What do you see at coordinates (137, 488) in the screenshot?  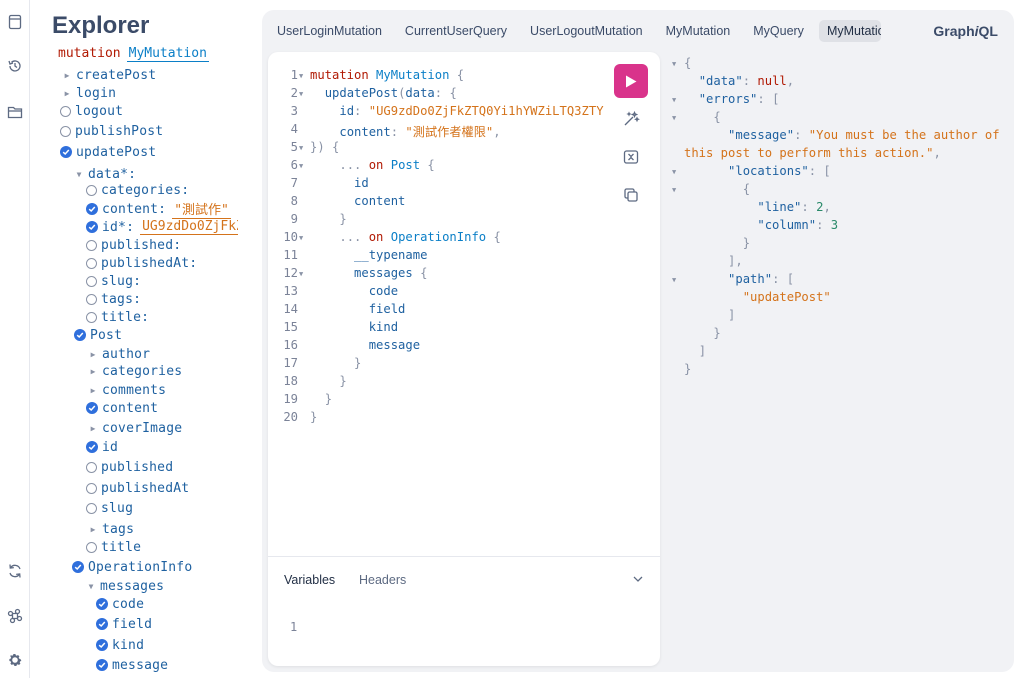 I see `explorer-field-publishedat: publishedAt` at bounding box center [137, 488].